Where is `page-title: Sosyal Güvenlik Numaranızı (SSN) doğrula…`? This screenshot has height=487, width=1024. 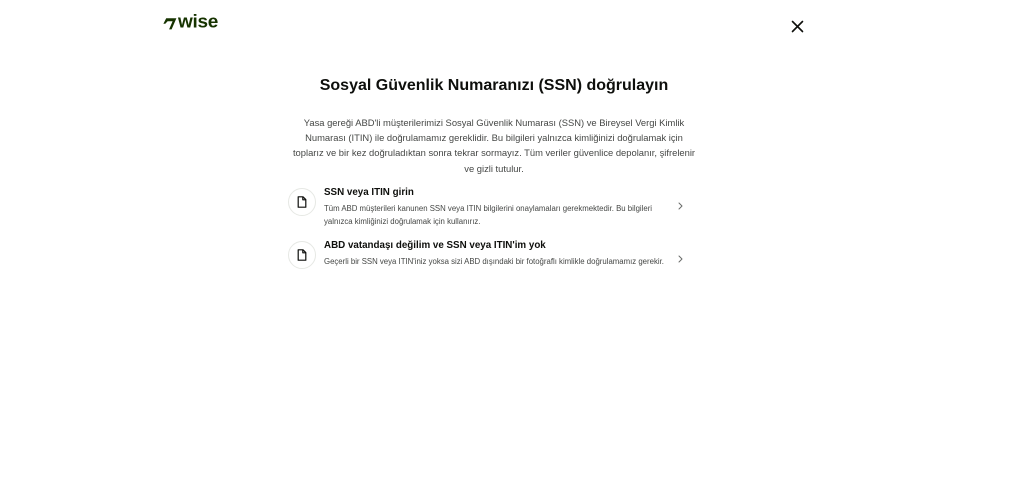 page-title: Sosyal Güvenlik Numaranızı (SSN) doğrula… is located at coordinates (494, 85).